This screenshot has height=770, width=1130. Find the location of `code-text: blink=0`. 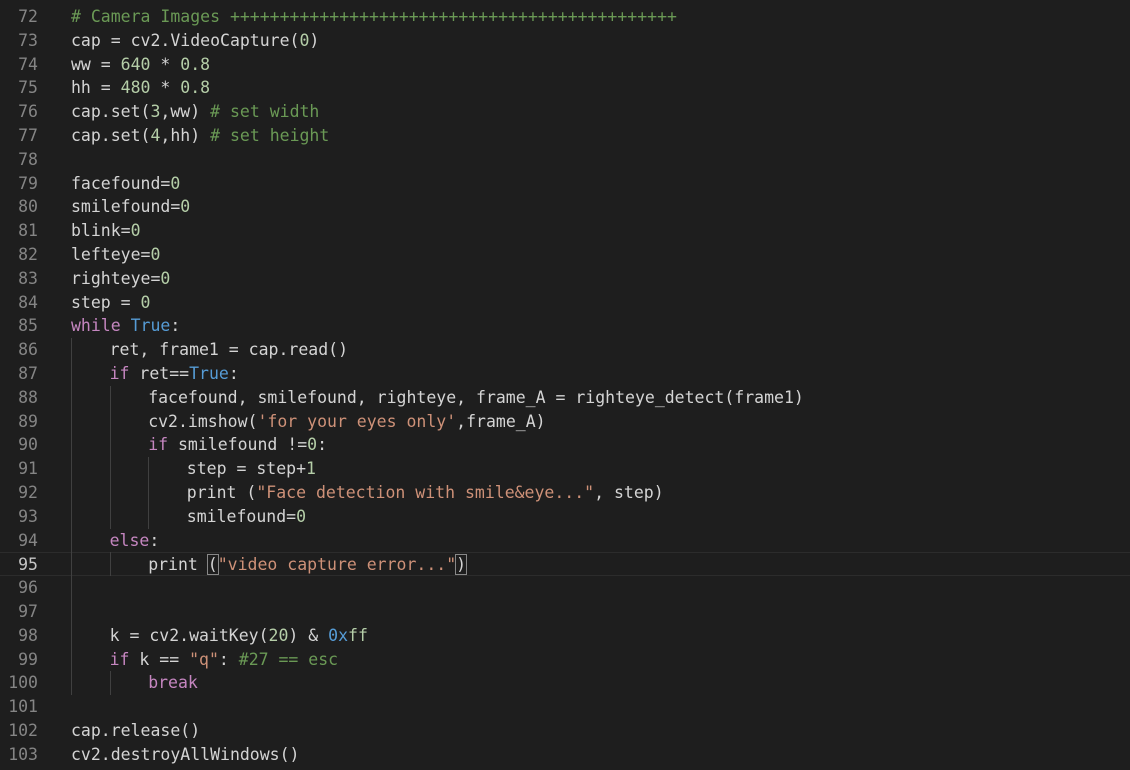

code-text: blink=0 is located at coordinates (106, 231).